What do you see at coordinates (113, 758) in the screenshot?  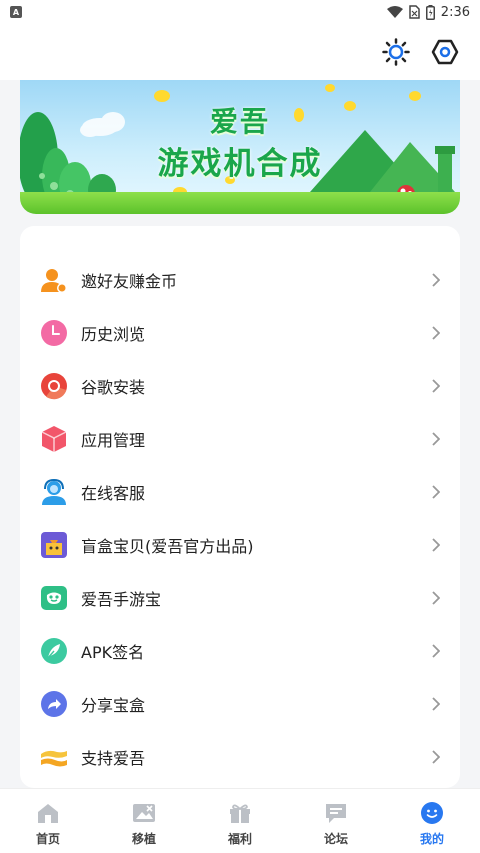 I see `menu-label-support: 支持爱吾` at bounding box center [113, 758].